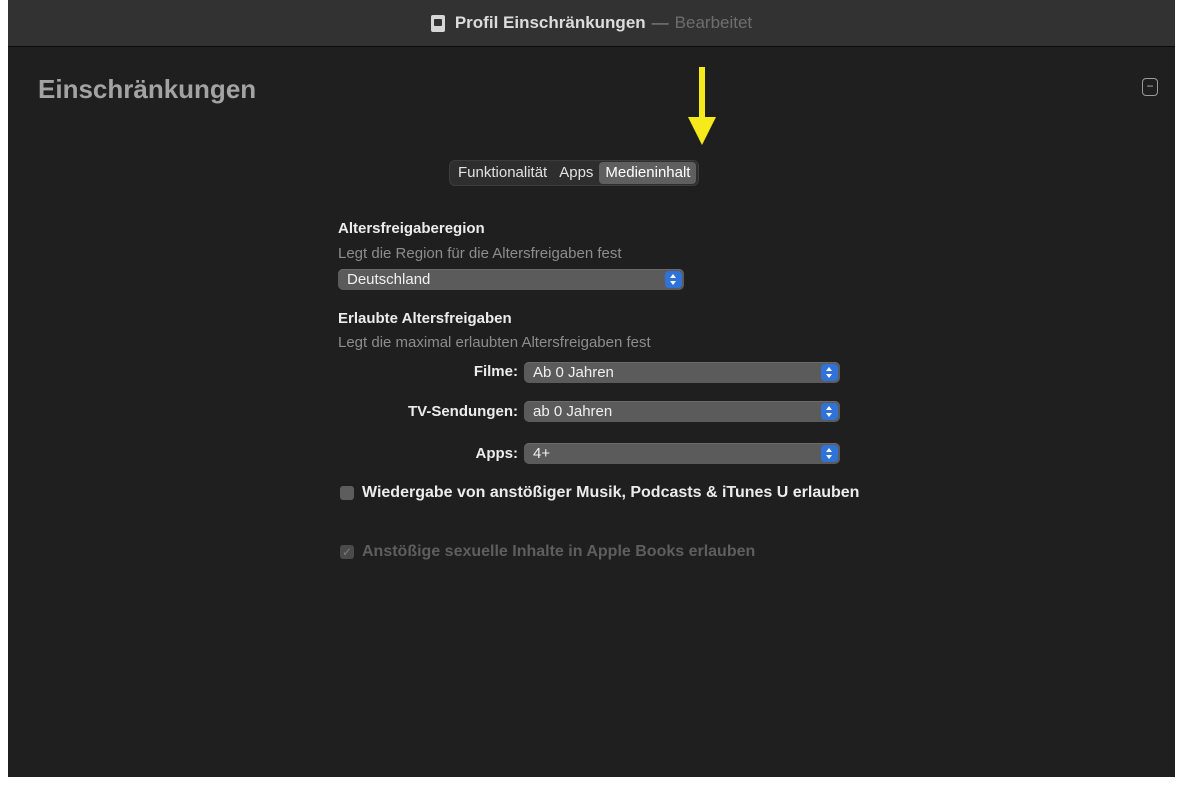  I want to click on section-title: Einschränkungen, so click(147, 89).